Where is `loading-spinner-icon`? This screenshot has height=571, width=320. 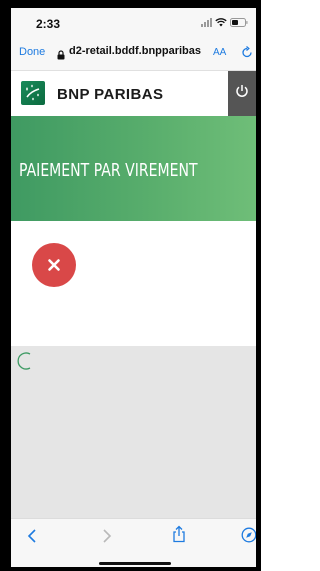
loading-spinner-icon is located at coordinates (25, 363).